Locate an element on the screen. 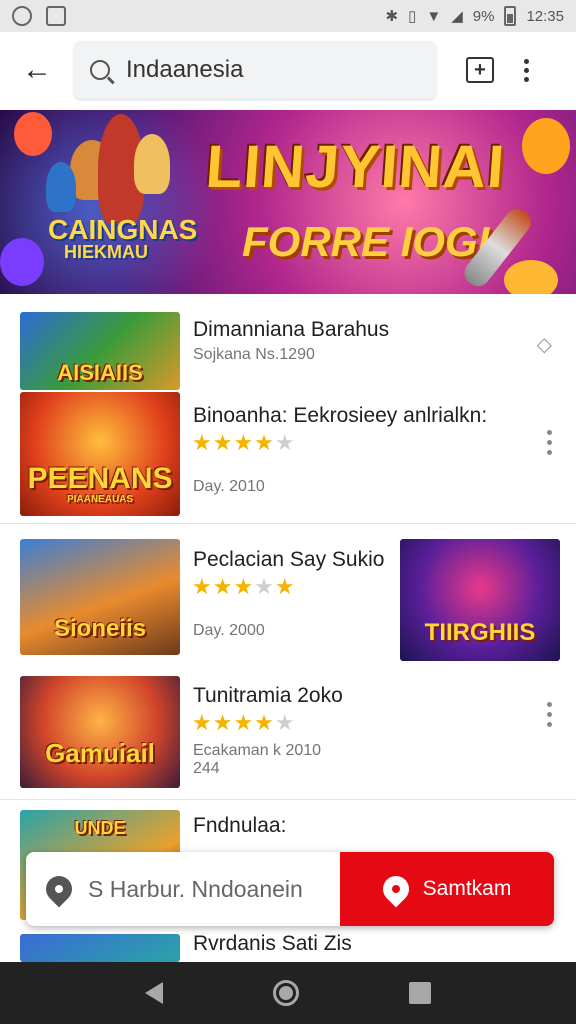  search-header: ← + is located at coordinates (288, 70).